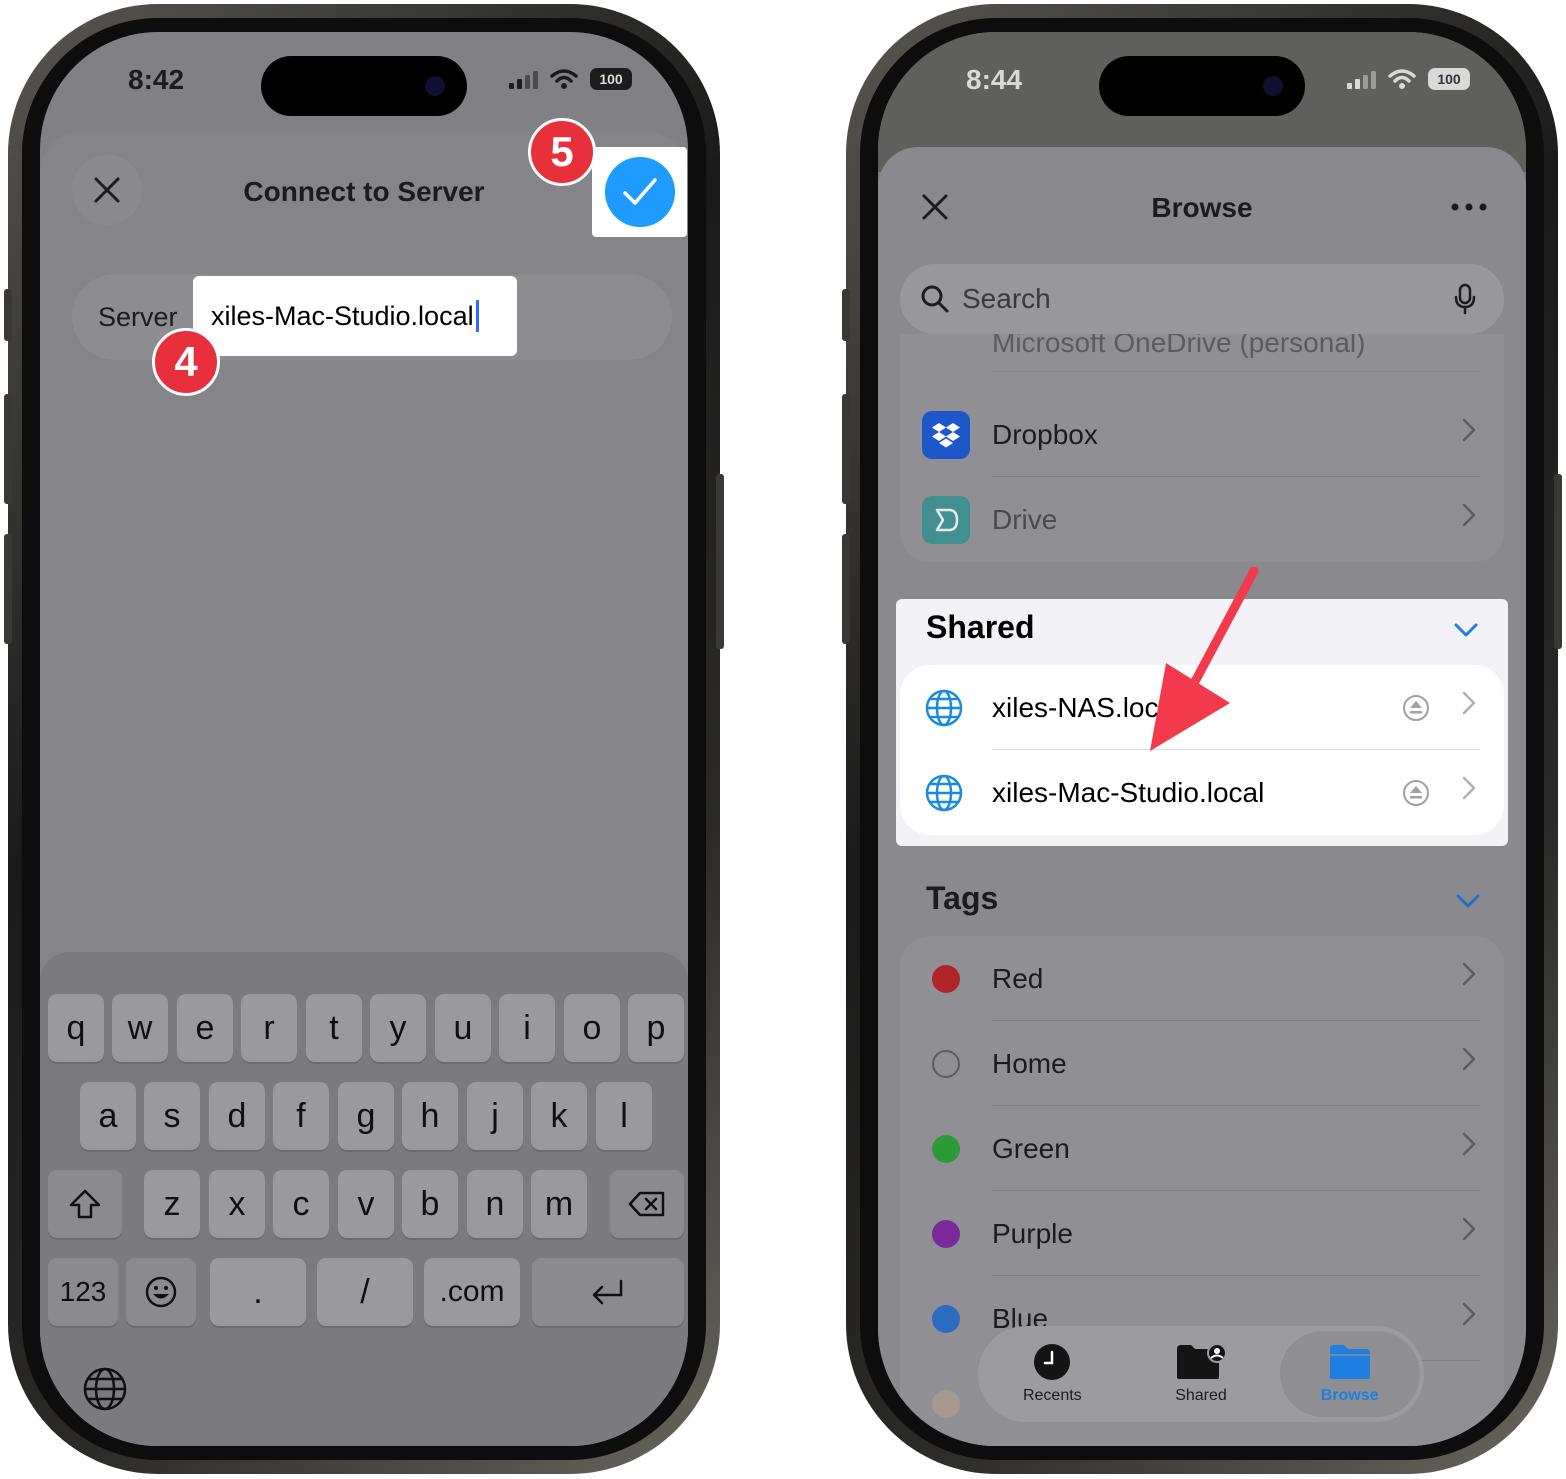 This screenshot has height=1479, width=1566. Describe the element at coordinates (1202, 1148) in the screenshot. I see `tag-row-green: Green` at that location.